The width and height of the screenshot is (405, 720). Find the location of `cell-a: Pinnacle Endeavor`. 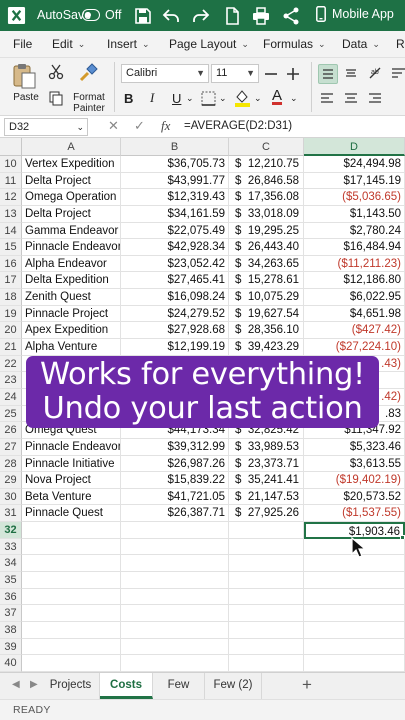

cell-a: Pinnacle Endeavor is located at coordinates (71, 447).